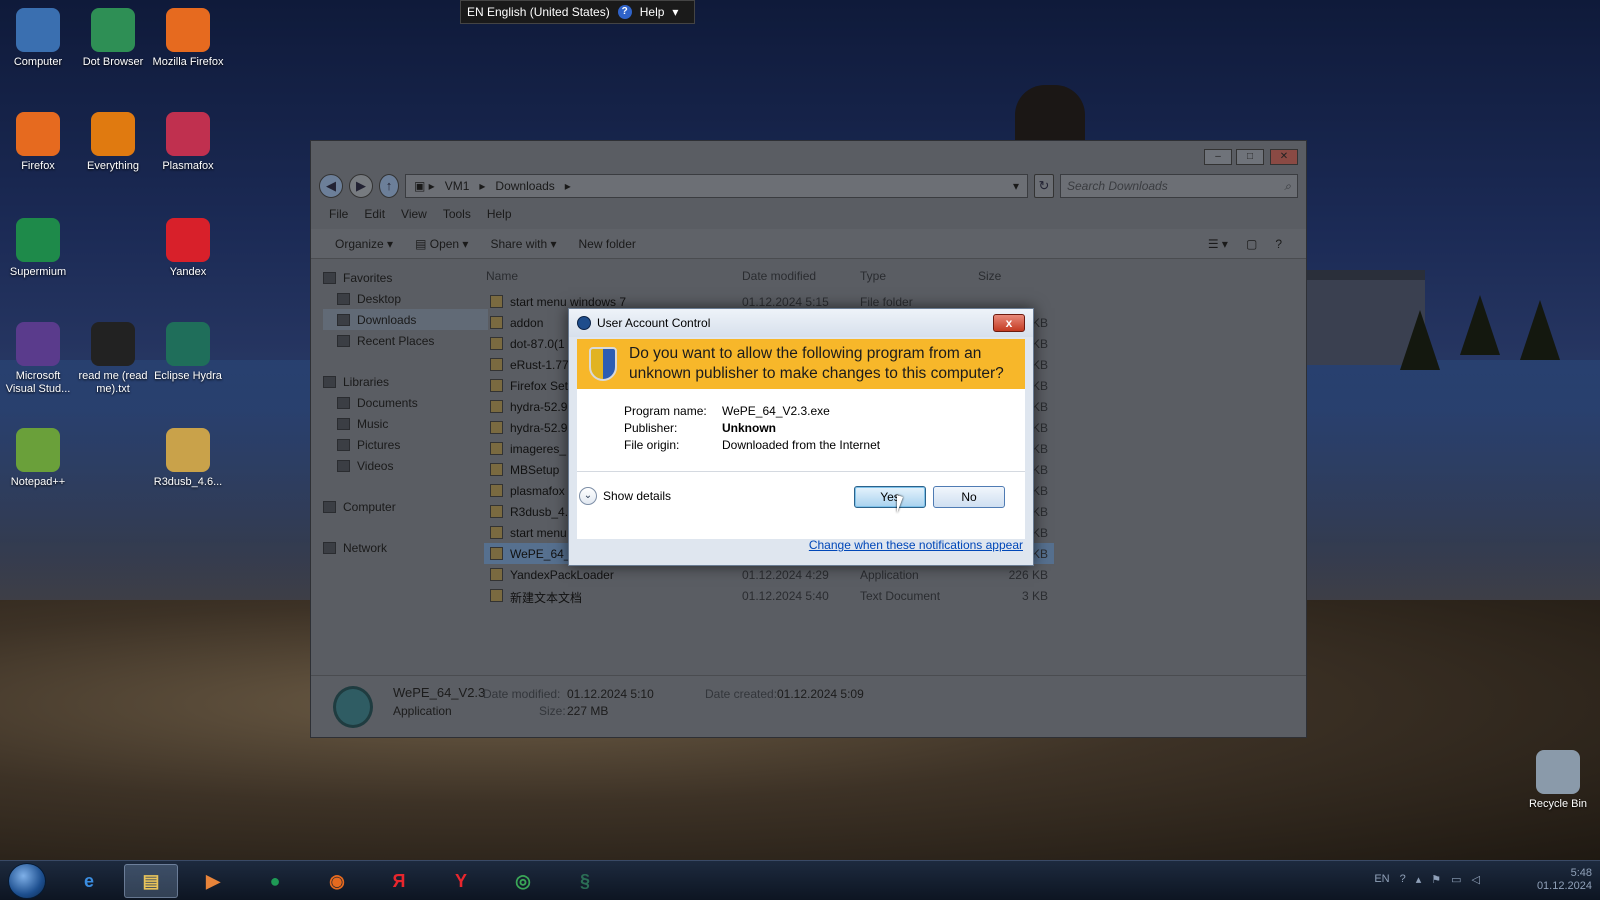  What do you see at coordinates (38, 482) in the screenshot?
I see `desktop-icon-label: Notepad++` at bounding box center [38, 482].